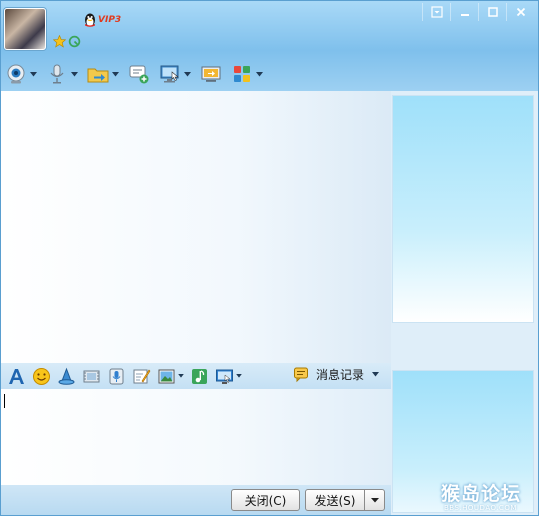 The width and height of the screenshot is (539, 516). Describe the element at coordinates (166, 376) in the screenshot. I see `image-icon` at that location.